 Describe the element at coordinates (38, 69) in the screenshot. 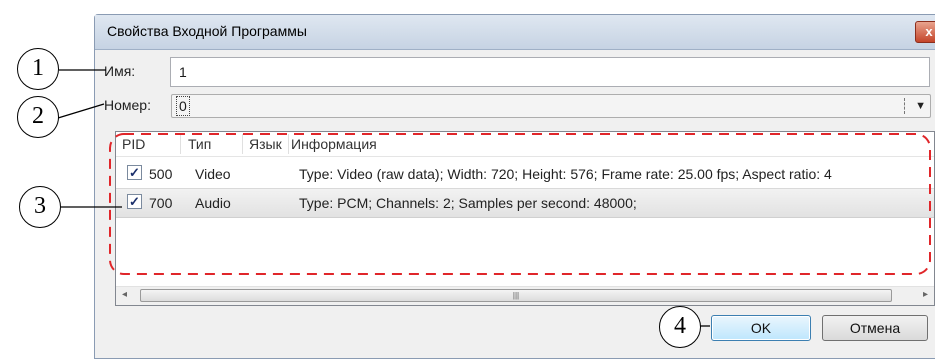

I see `callout-1: 1` at that location.